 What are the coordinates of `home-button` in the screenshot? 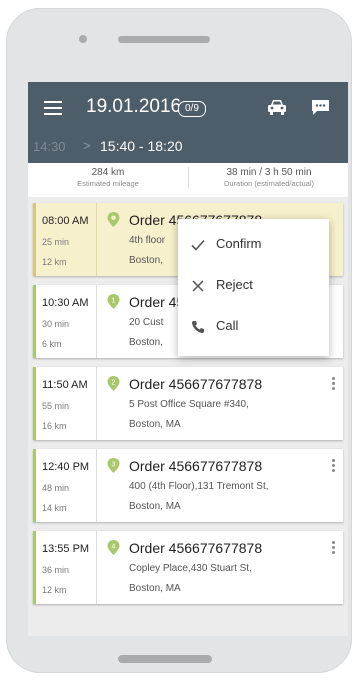 It's located at (165, 659).